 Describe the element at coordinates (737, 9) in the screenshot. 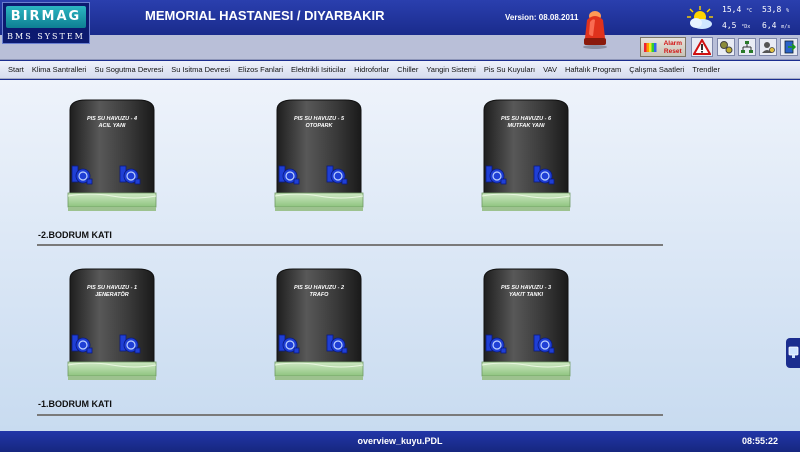

I see `temperature-readout: 15,4 °C` at that location.